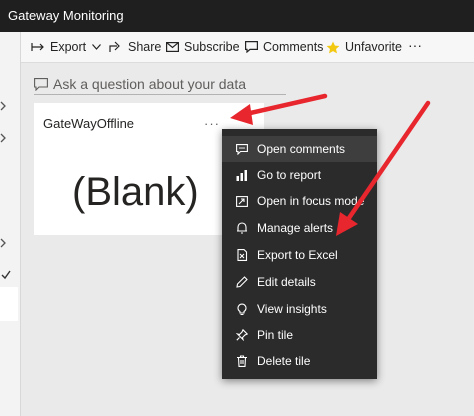 This screenshot has height=416, width=474. Describe the element at coordinates (89, 123) in the screenshot. I see `tile-title: GateWayOffline` at that location.